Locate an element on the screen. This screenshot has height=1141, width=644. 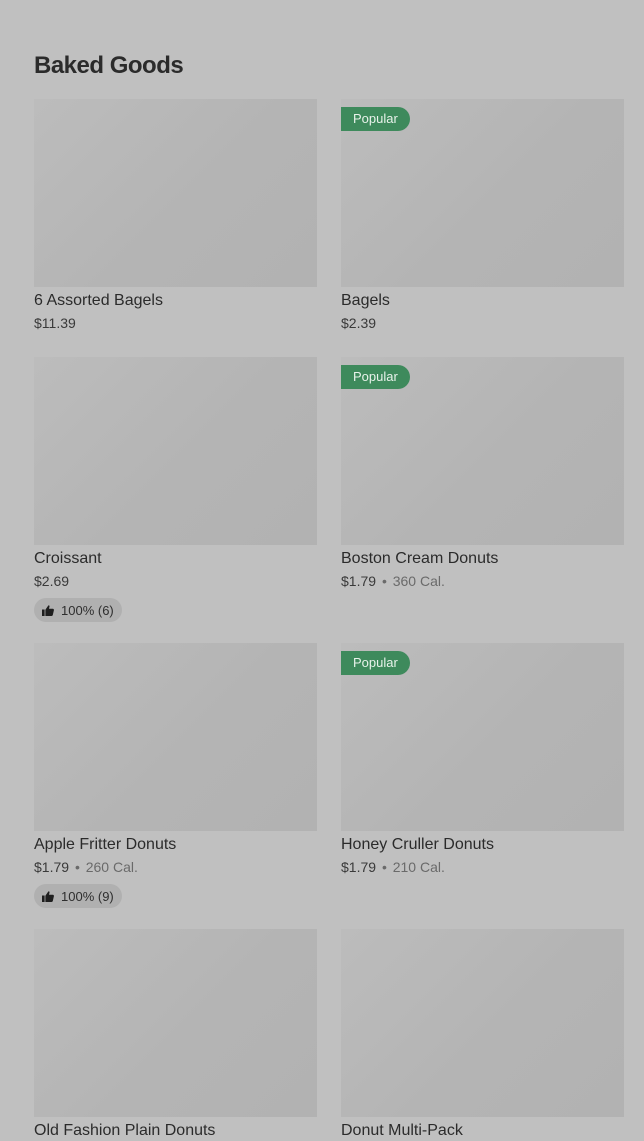
menu-item-card: Croissant $2.69 100% (6) is located at coordinates (175, 500).